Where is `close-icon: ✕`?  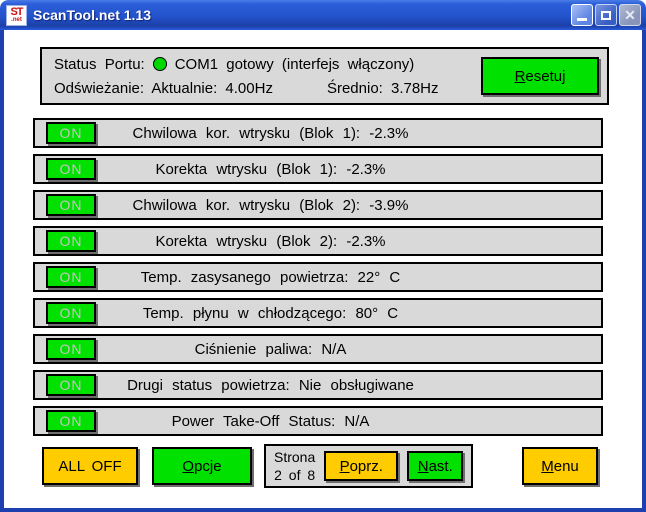
close-icon: ✕ is located at coordinates (630, 15).